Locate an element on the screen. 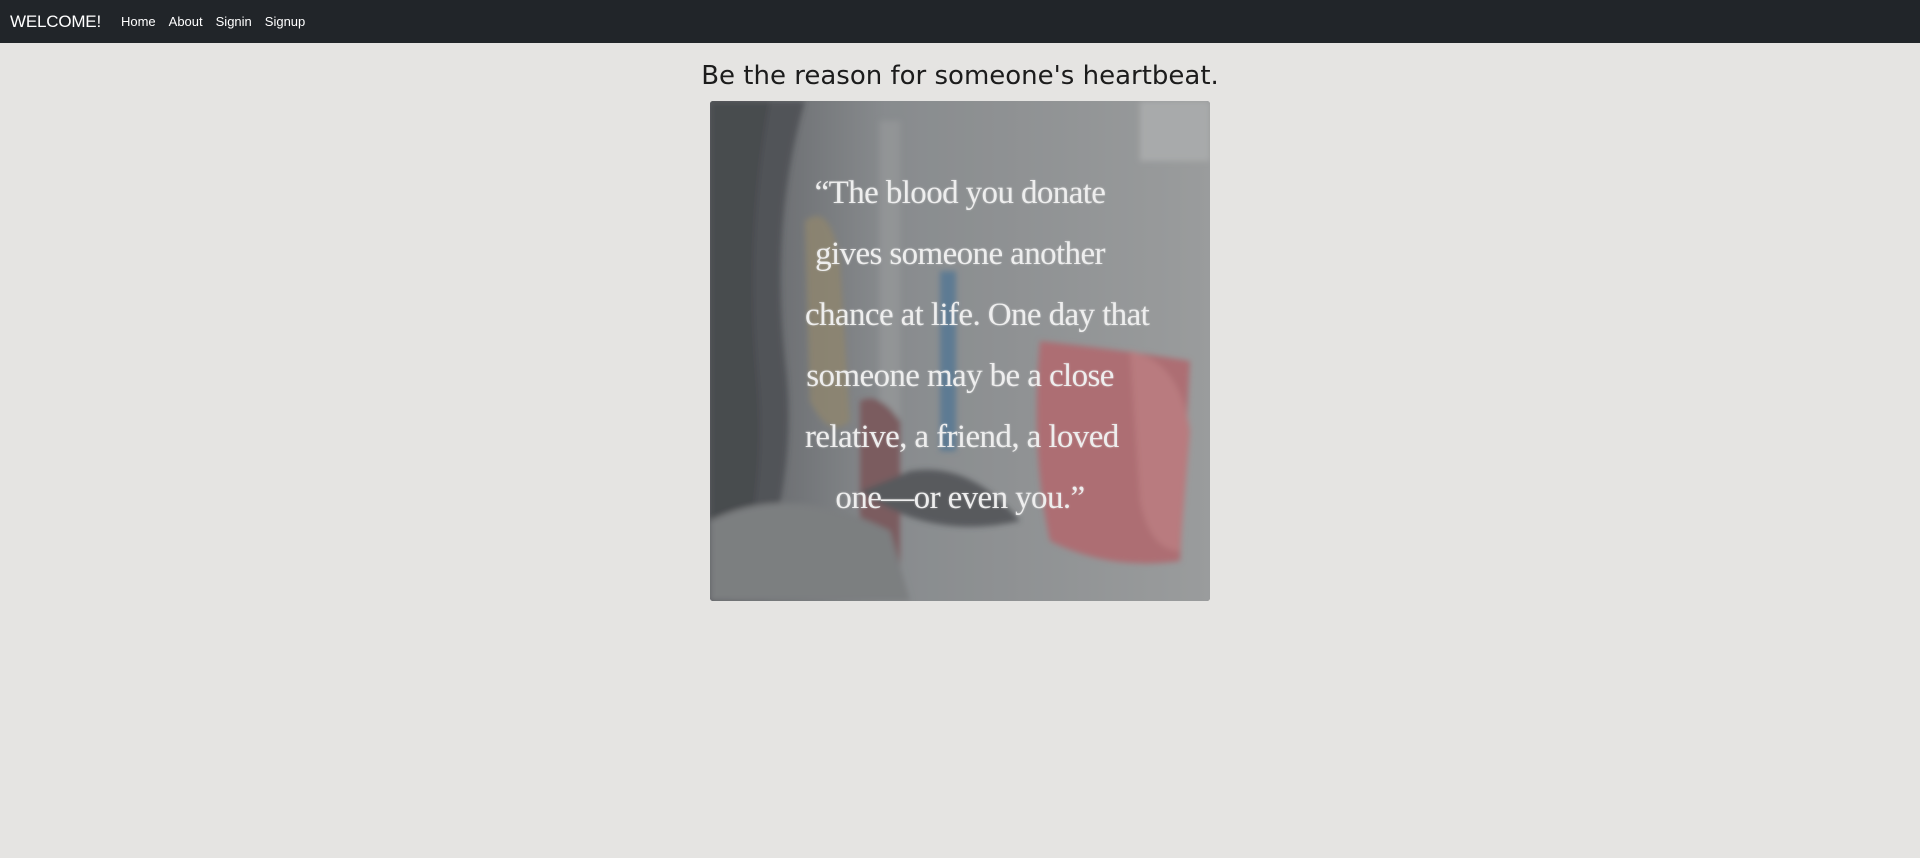  top-navbar: WELCOME! Home About Signin Signup is located at coordinates (960, 21).